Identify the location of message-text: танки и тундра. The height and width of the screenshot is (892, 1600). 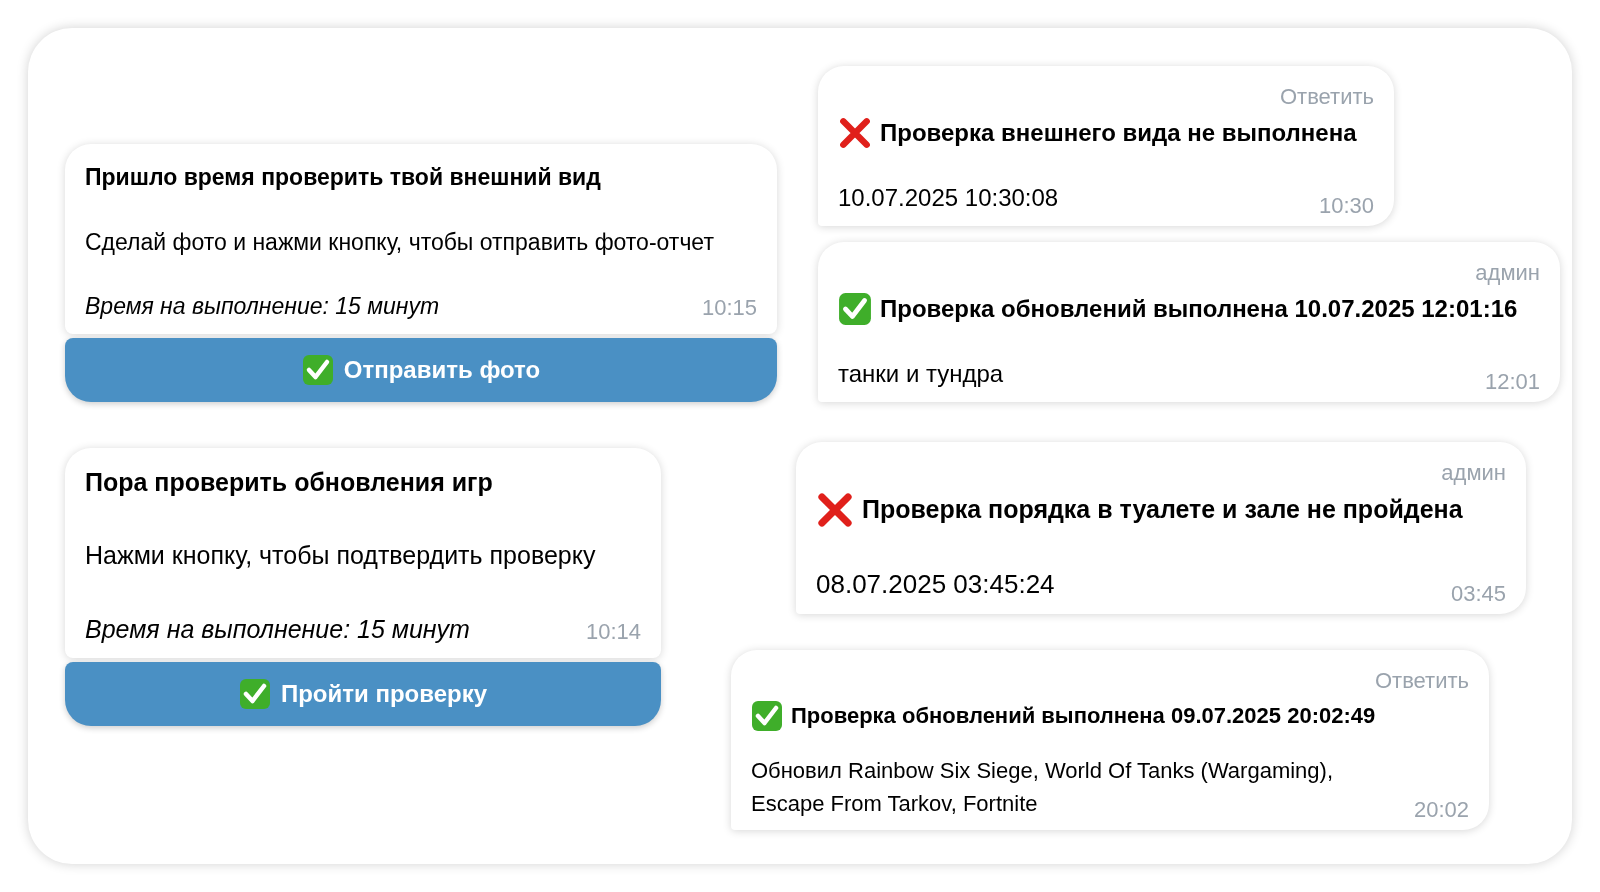
(921, 374).